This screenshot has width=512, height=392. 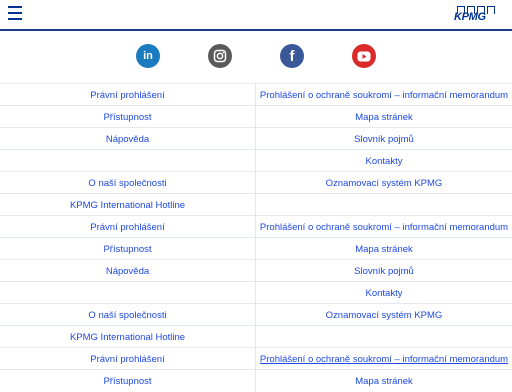 I want to click on linkedin-glyph: in, so click(x=148, y=56).